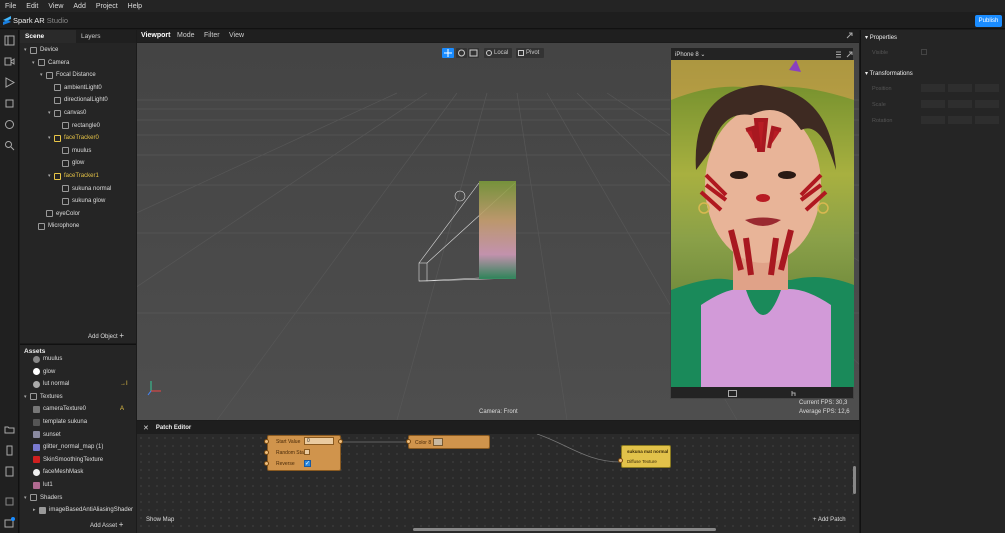 This screenshot has height=533, width=1005. What do you see at coordinates (160, 520) in the screenshot?
I see `show-map-button: Show Map` at bounding box center [160, 520].